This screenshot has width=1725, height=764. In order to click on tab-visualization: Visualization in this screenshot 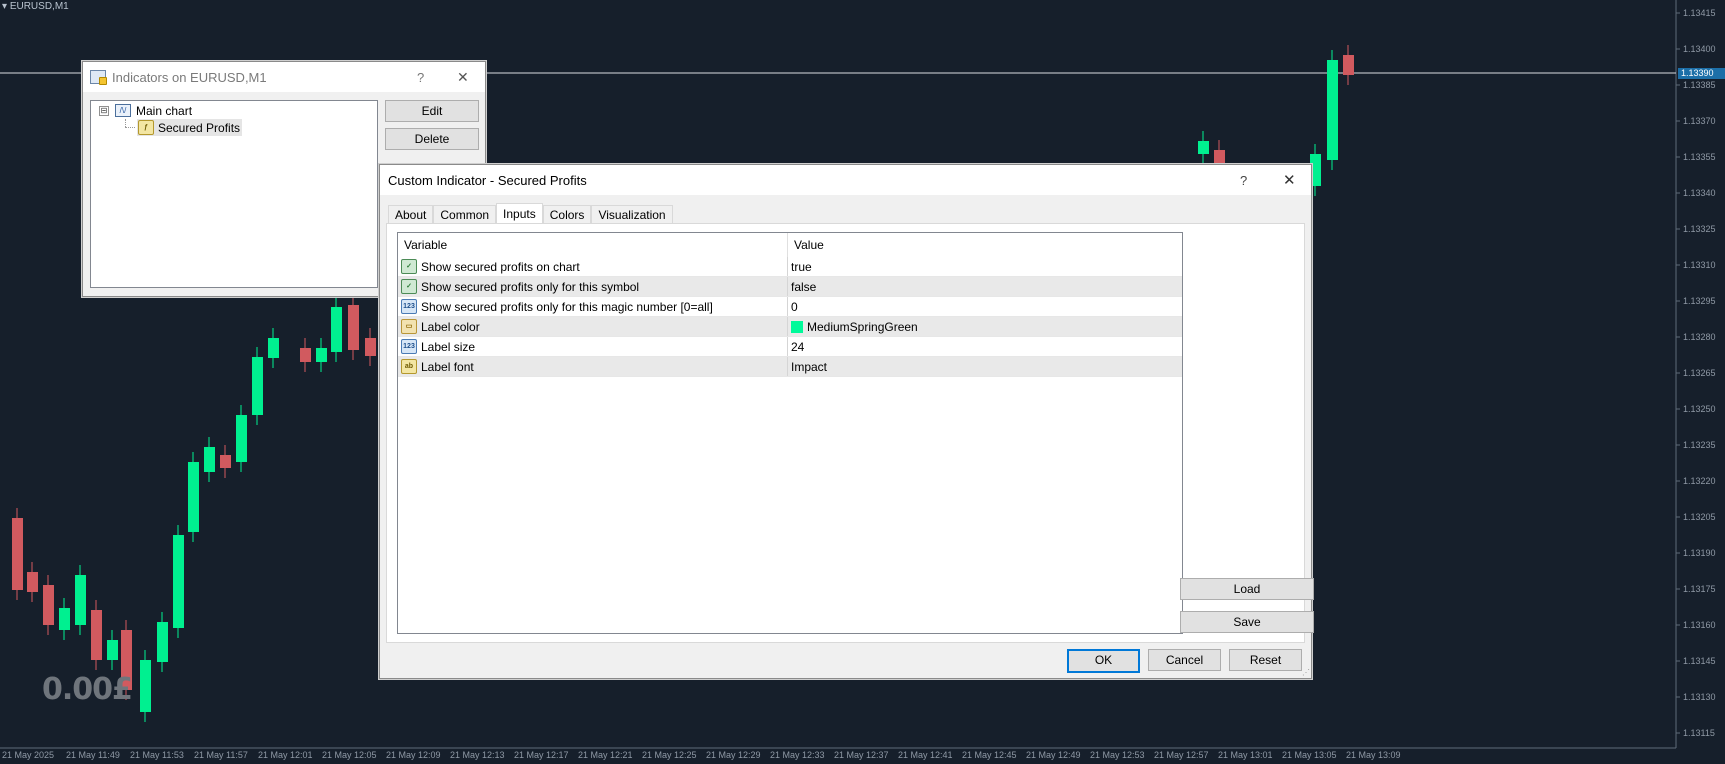, I will do `click(632, 214)`.